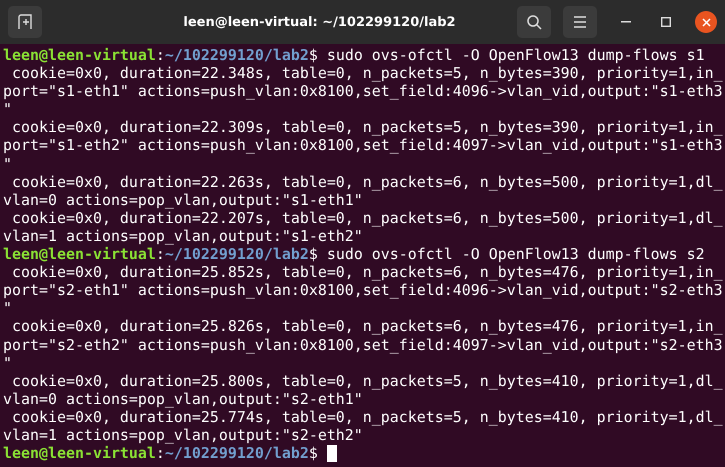  Describe the element at coordinates (366, 417) in the screenshot. I see `output-line: cookie=0x0, duration=25.774s, table=0, n_packets=5, n_bytes=410, priority=1,dl_` at that location.